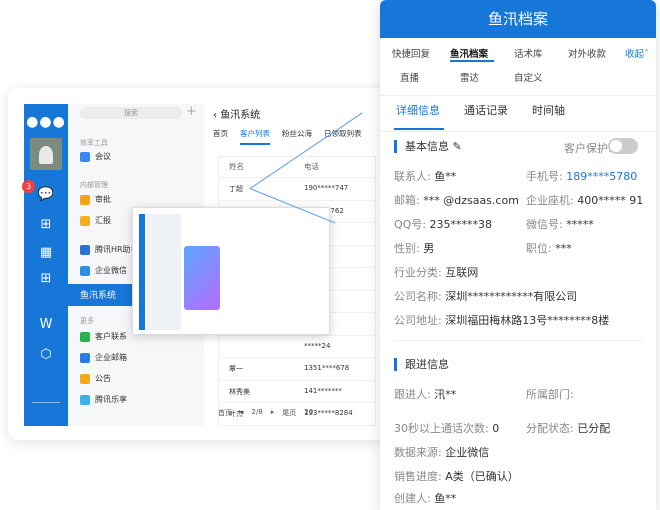 This screenshot has height=510, width=660. I want to click on tab-quick-reply: 快捷回复, so click(411, 53).